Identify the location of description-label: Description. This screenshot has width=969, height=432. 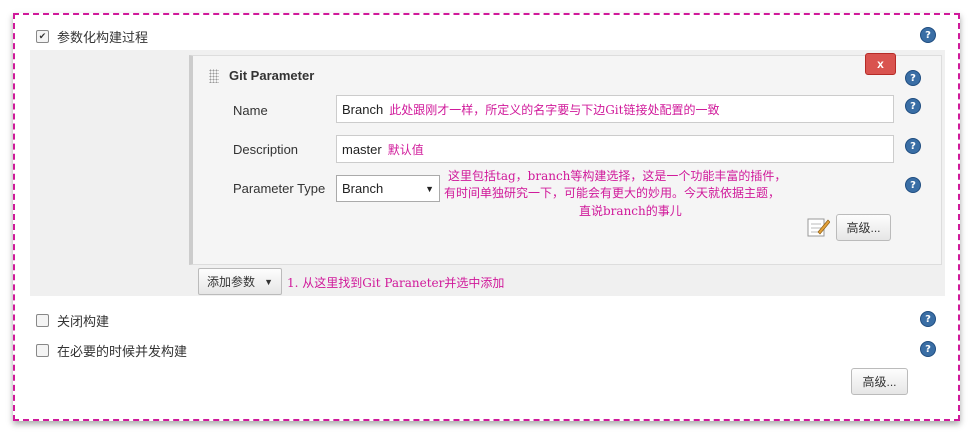
(266, 149).